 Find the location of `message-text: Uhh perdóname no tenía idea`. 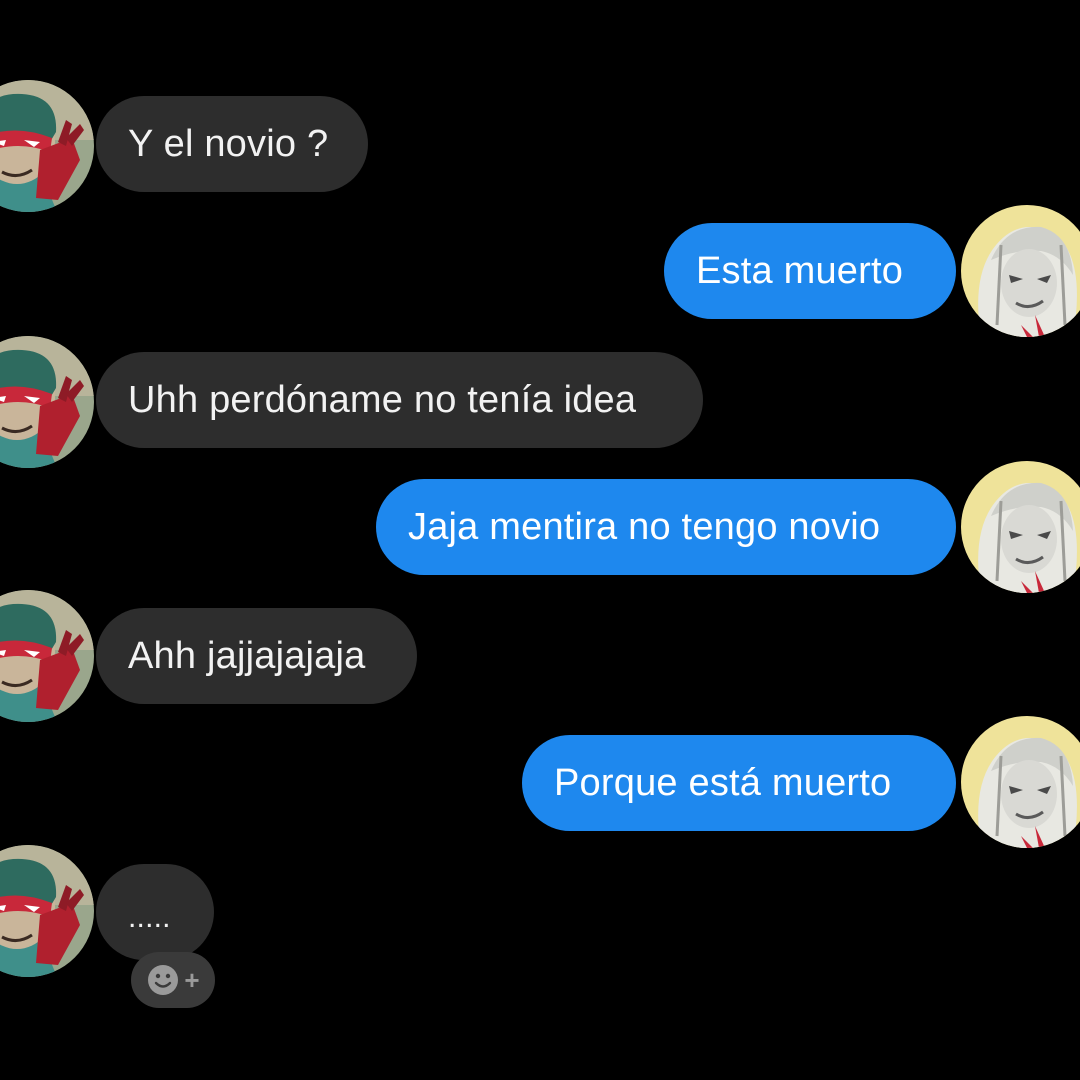

message-text: Uhh perdóname no tenía idea is located at coordinates (382, 399).